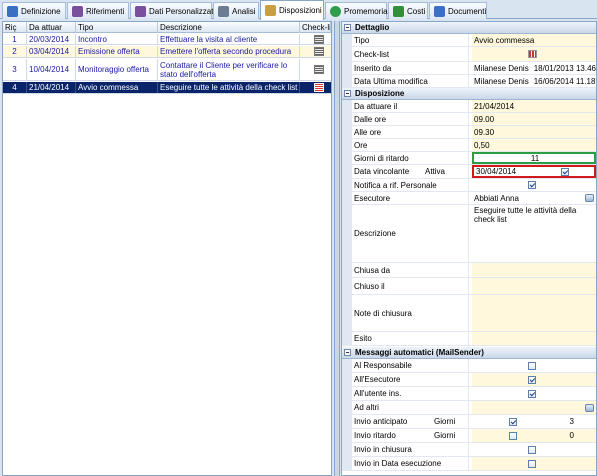 Image resolution: width=597 pixels, height=476 pixels. What do you see at coordinates (532, 463) in the screenshot?
I see `esecuzione-checkbox` at bounding box center [532, 463].